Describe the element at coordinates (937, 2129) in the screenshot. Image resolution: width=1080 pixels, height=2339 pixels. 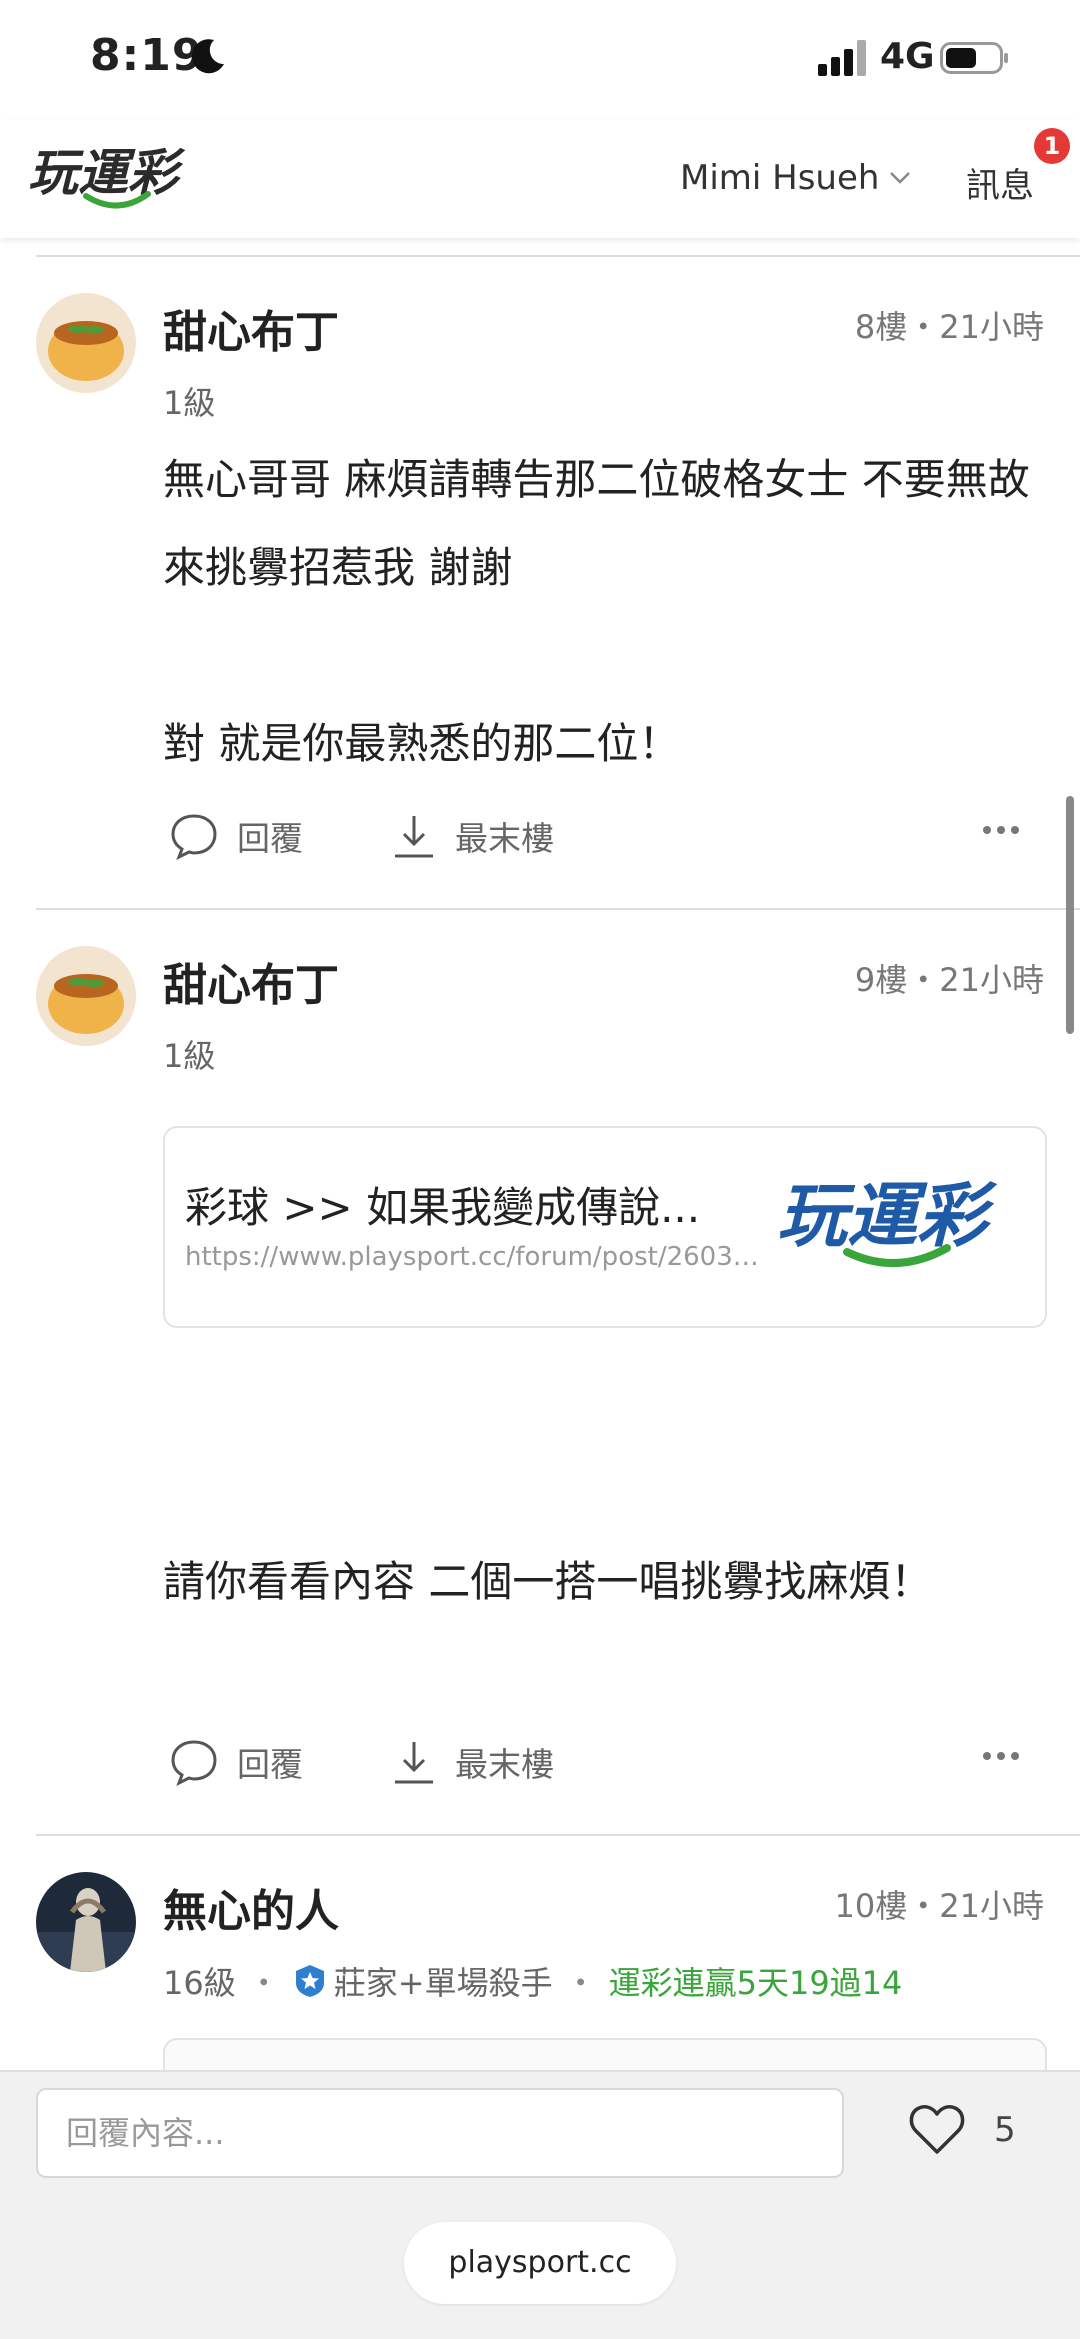
I see `heart-icon` at that location.